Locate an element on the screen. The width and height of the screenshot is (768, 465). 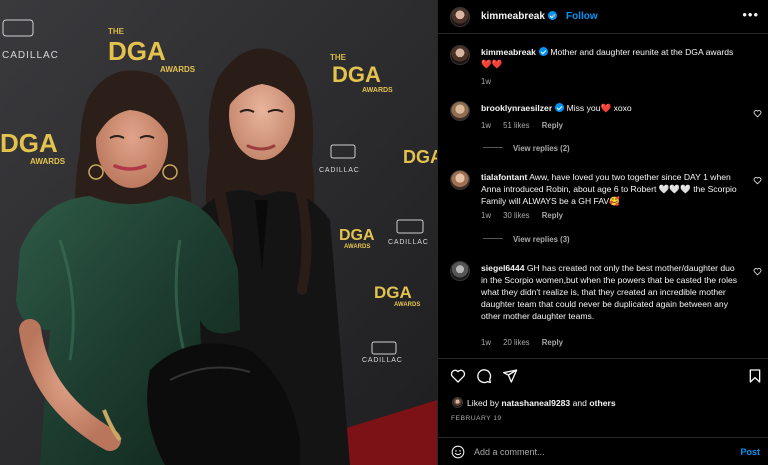
add-comment-bar: Post is located at coordinates (603, 451).